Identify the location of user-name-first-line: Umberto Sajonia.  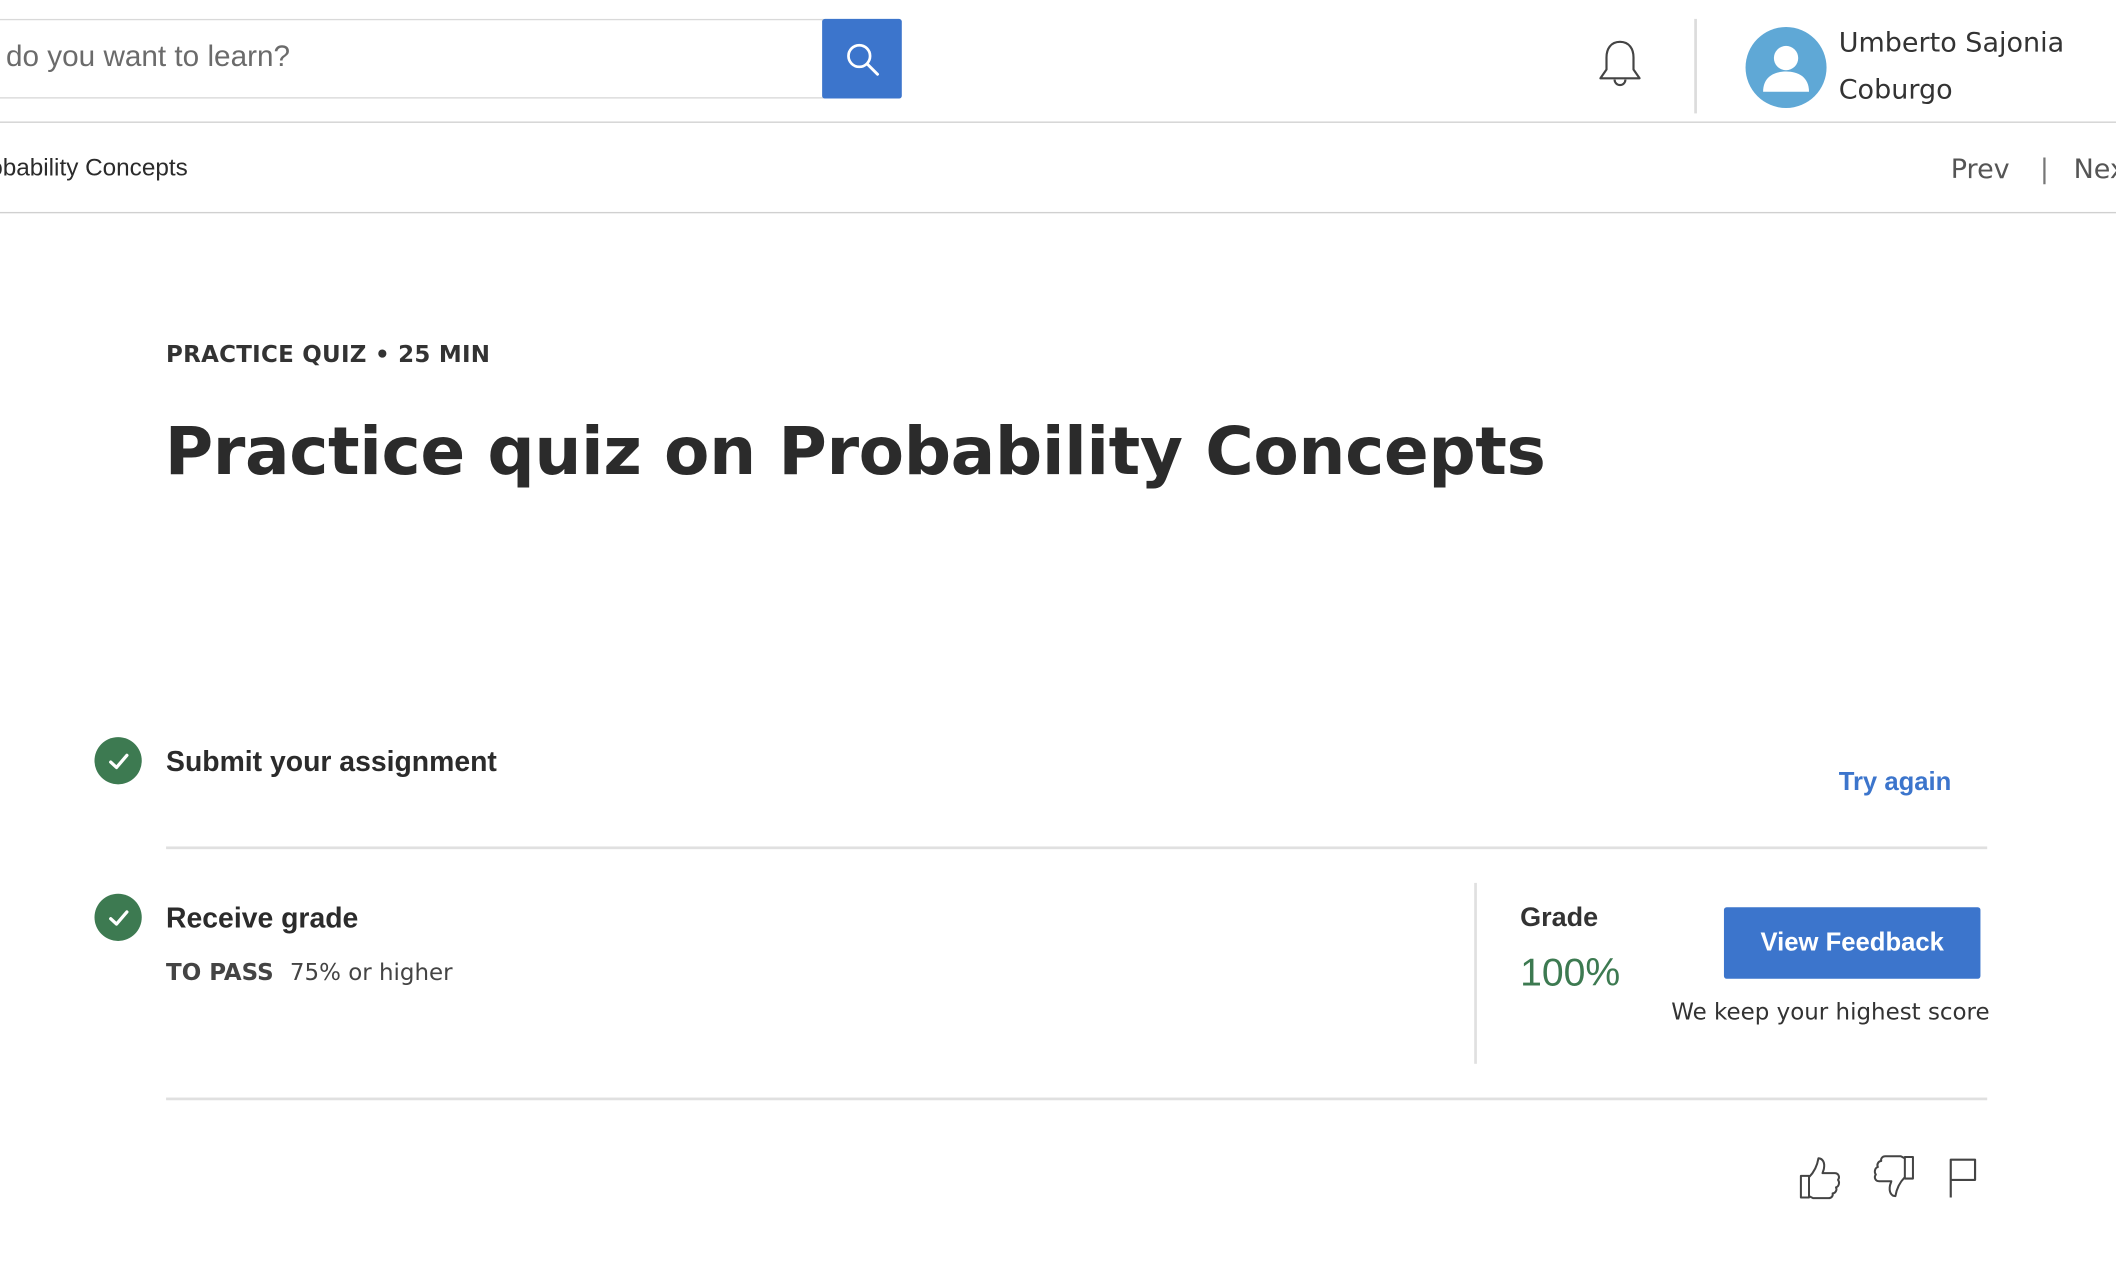
(1951, 42).